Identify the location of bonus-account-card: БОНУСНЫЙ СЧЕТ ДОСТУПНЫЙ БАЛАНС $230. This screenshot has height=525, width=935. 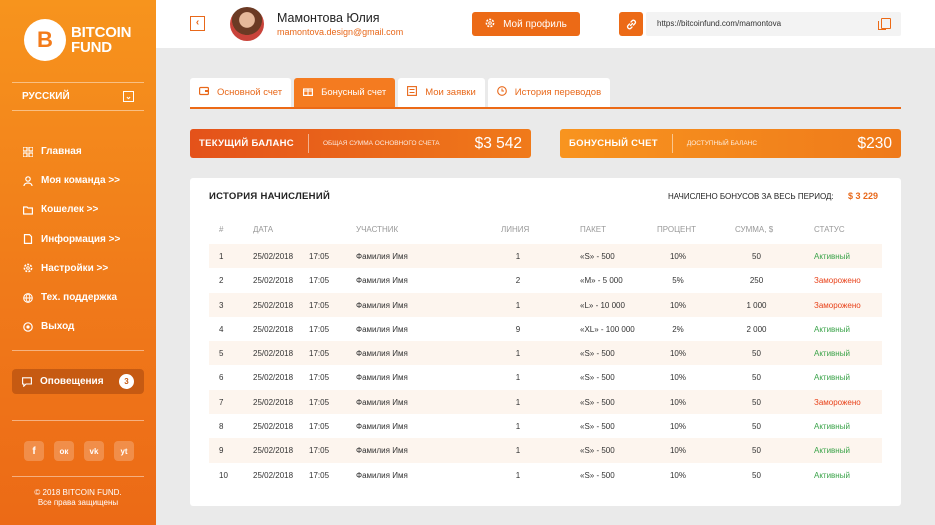
(730, 143).